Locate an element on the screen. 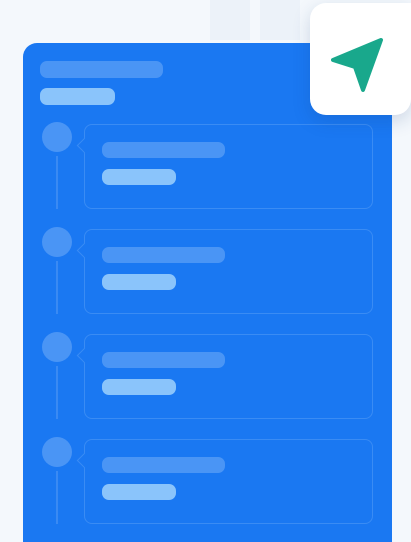 Image resolution: width=411 pixels, height=542 pixels. card-title-placeholder is located at coordinates (101, 69).